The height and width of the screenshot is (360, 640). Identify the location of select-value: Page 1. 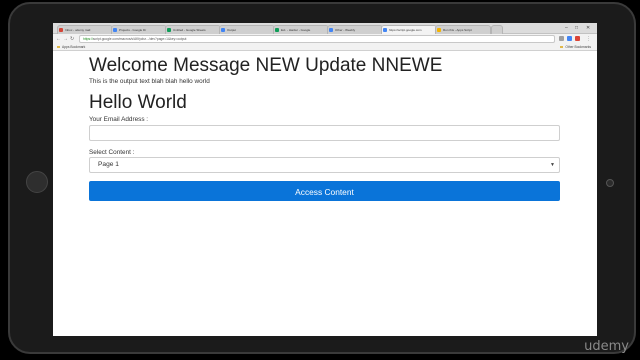
(108, 164).